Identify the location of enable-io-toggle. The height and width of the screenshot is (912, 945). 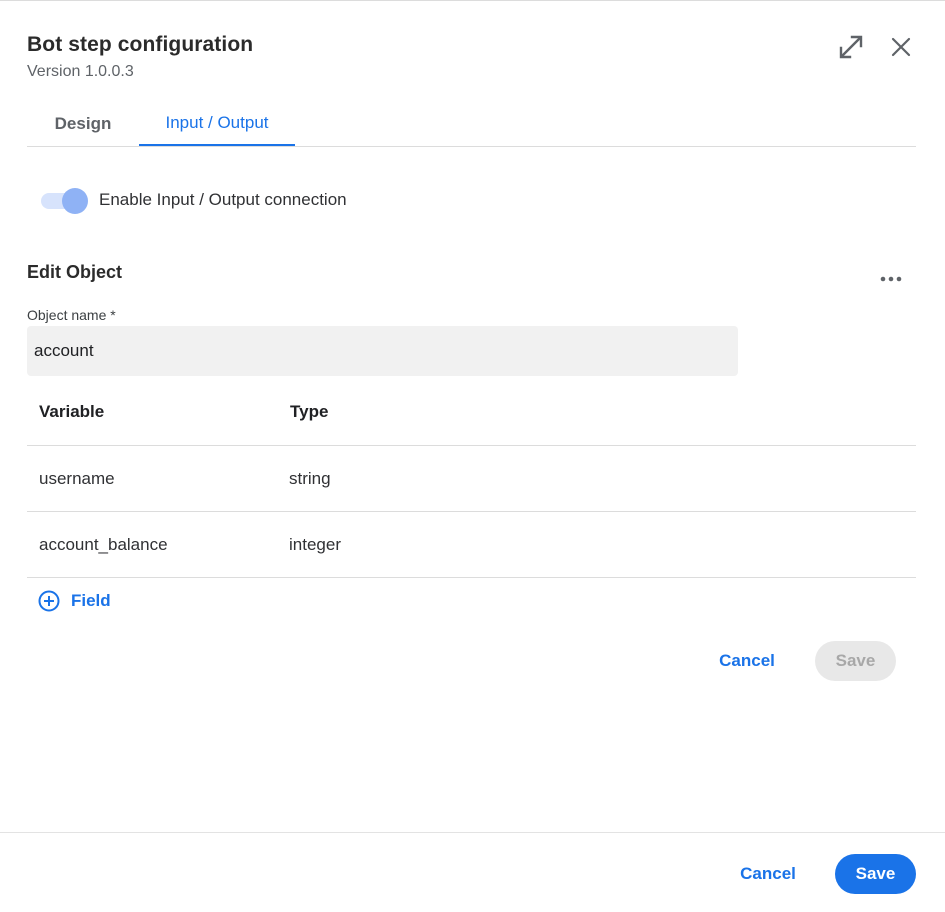
(65, 201).